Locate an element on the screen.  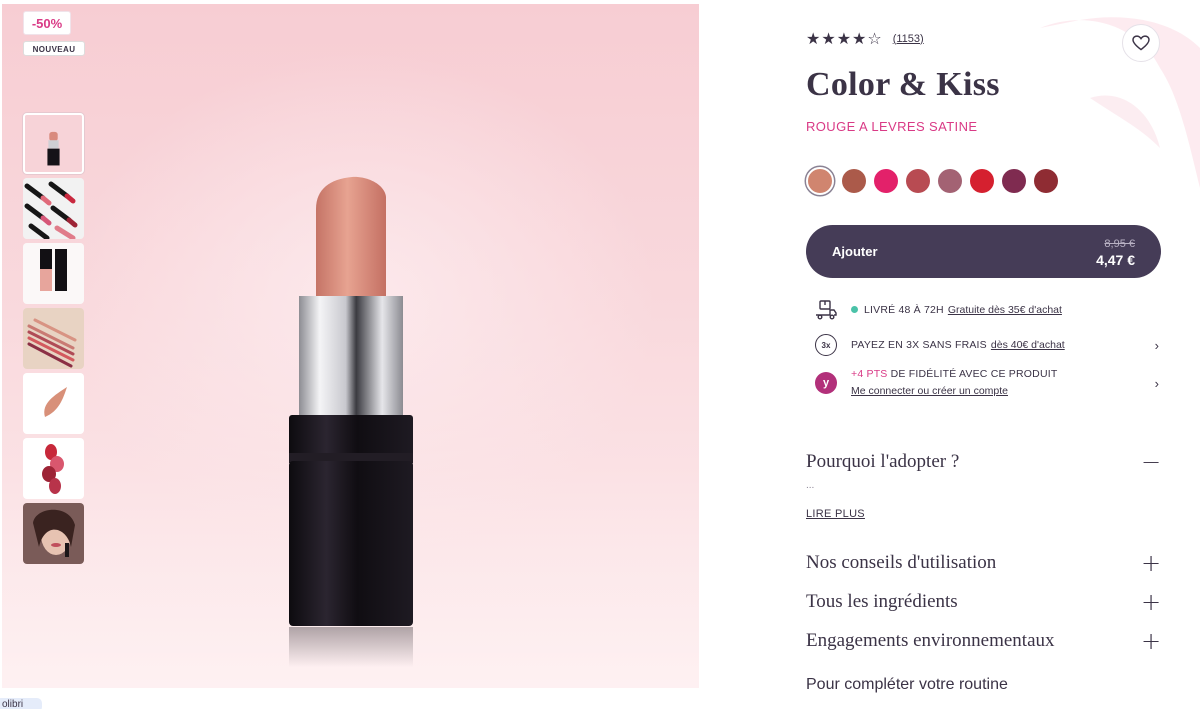
payment-label: PAYEZ EN 3X SANS FRAIS is located at coordinates (919, 344).